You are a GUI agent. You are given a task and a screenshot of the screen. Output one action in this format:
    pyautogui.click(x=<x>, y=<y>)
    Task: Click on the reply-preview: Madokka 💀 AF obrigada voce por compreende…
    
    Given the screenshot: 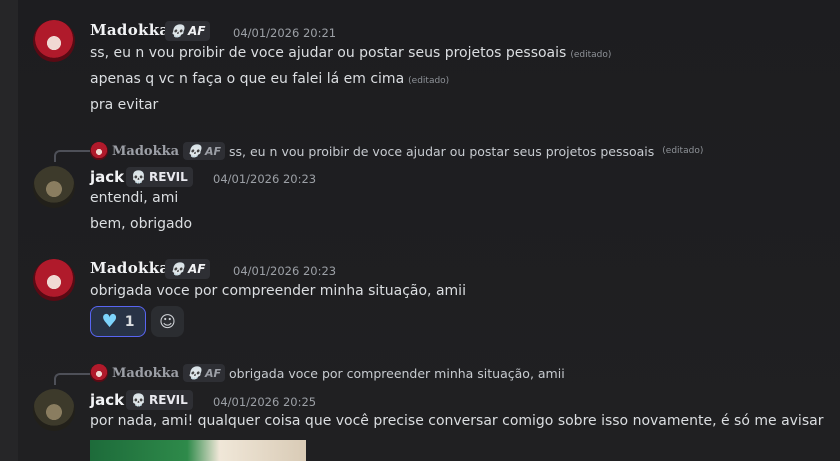 What is the action you would take?
    pyautogui.click(x=327, y=373)
    